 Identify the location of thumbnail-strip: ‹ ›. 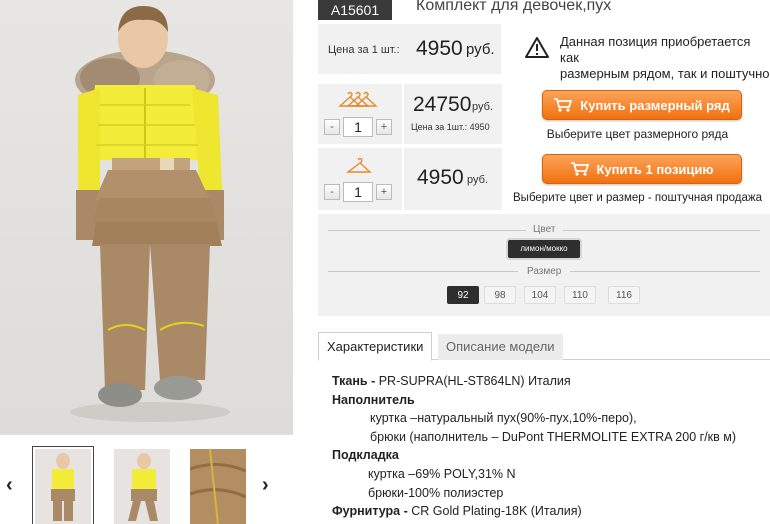
(146, 479).